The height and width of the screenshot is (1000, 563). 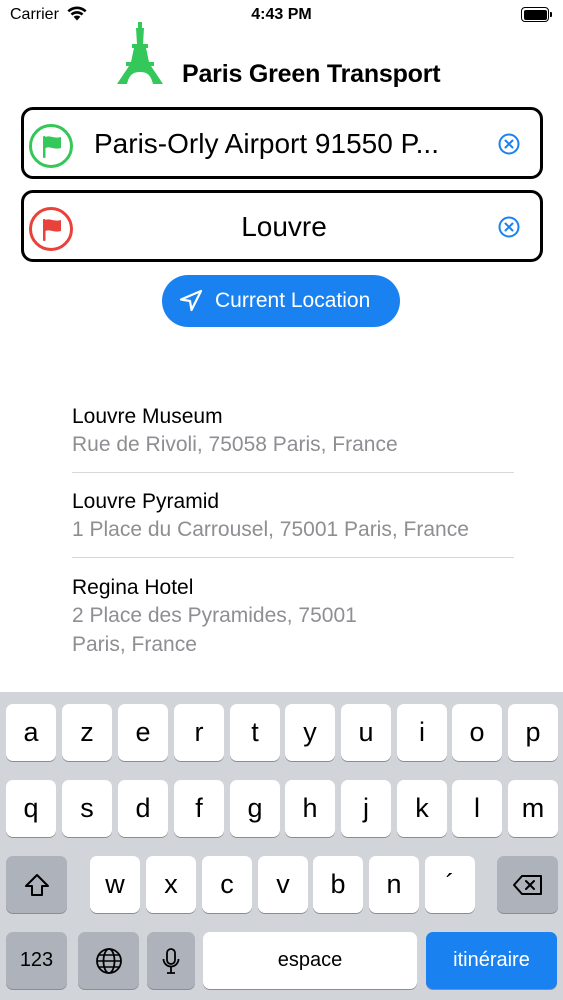 What do you see at coordinates (533, 808) in the screenshot?
I see `key: m` at bounding box center [533, 808].